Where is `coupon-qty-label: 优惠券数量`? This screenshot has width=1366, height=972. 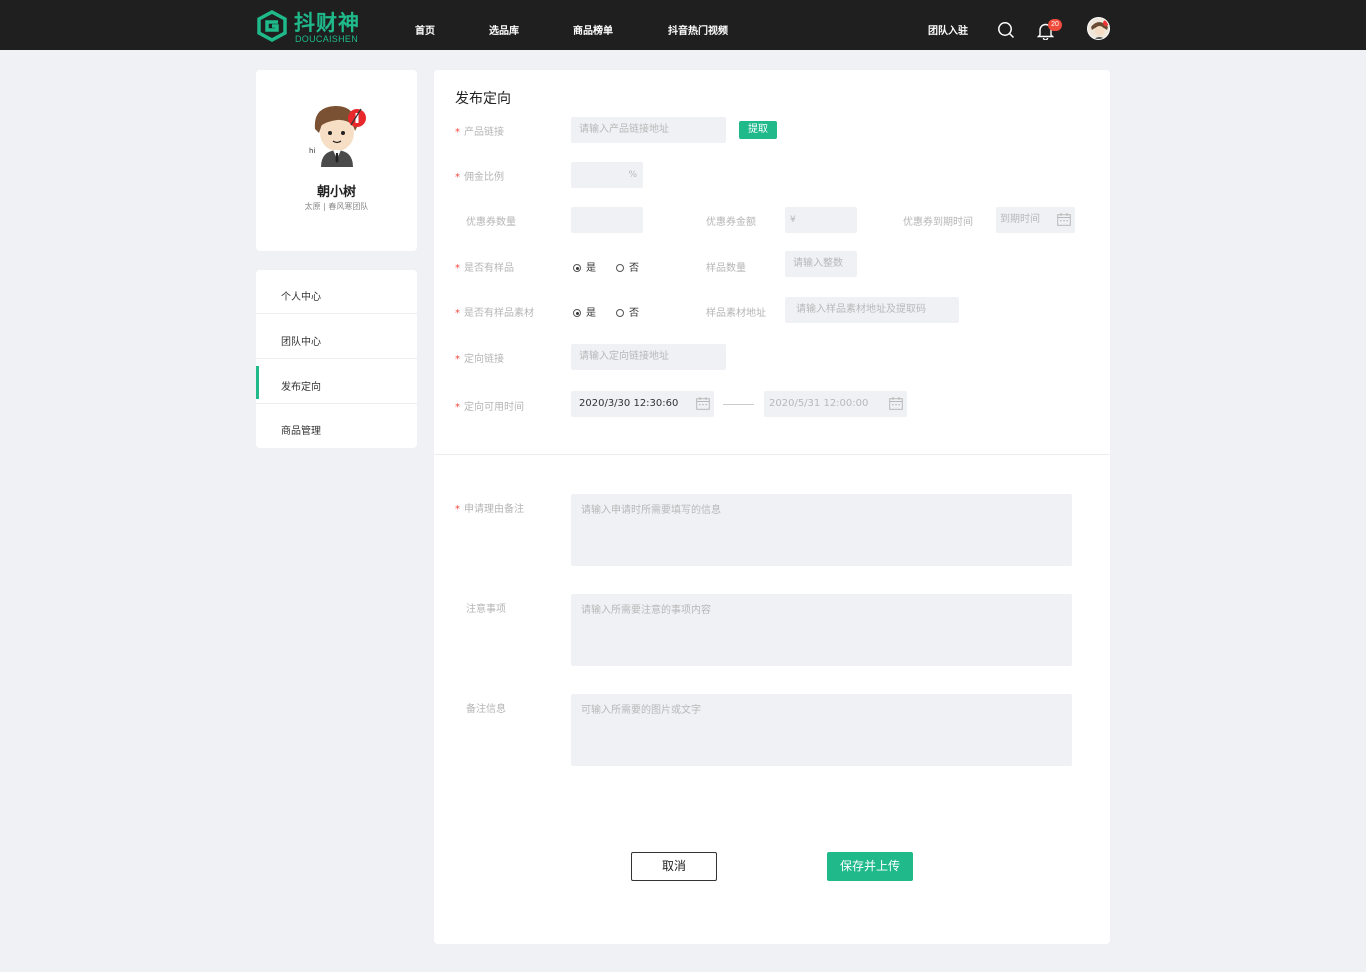
coupon-qty-label: 优惠券数量 is located at coordinates (491, 222).